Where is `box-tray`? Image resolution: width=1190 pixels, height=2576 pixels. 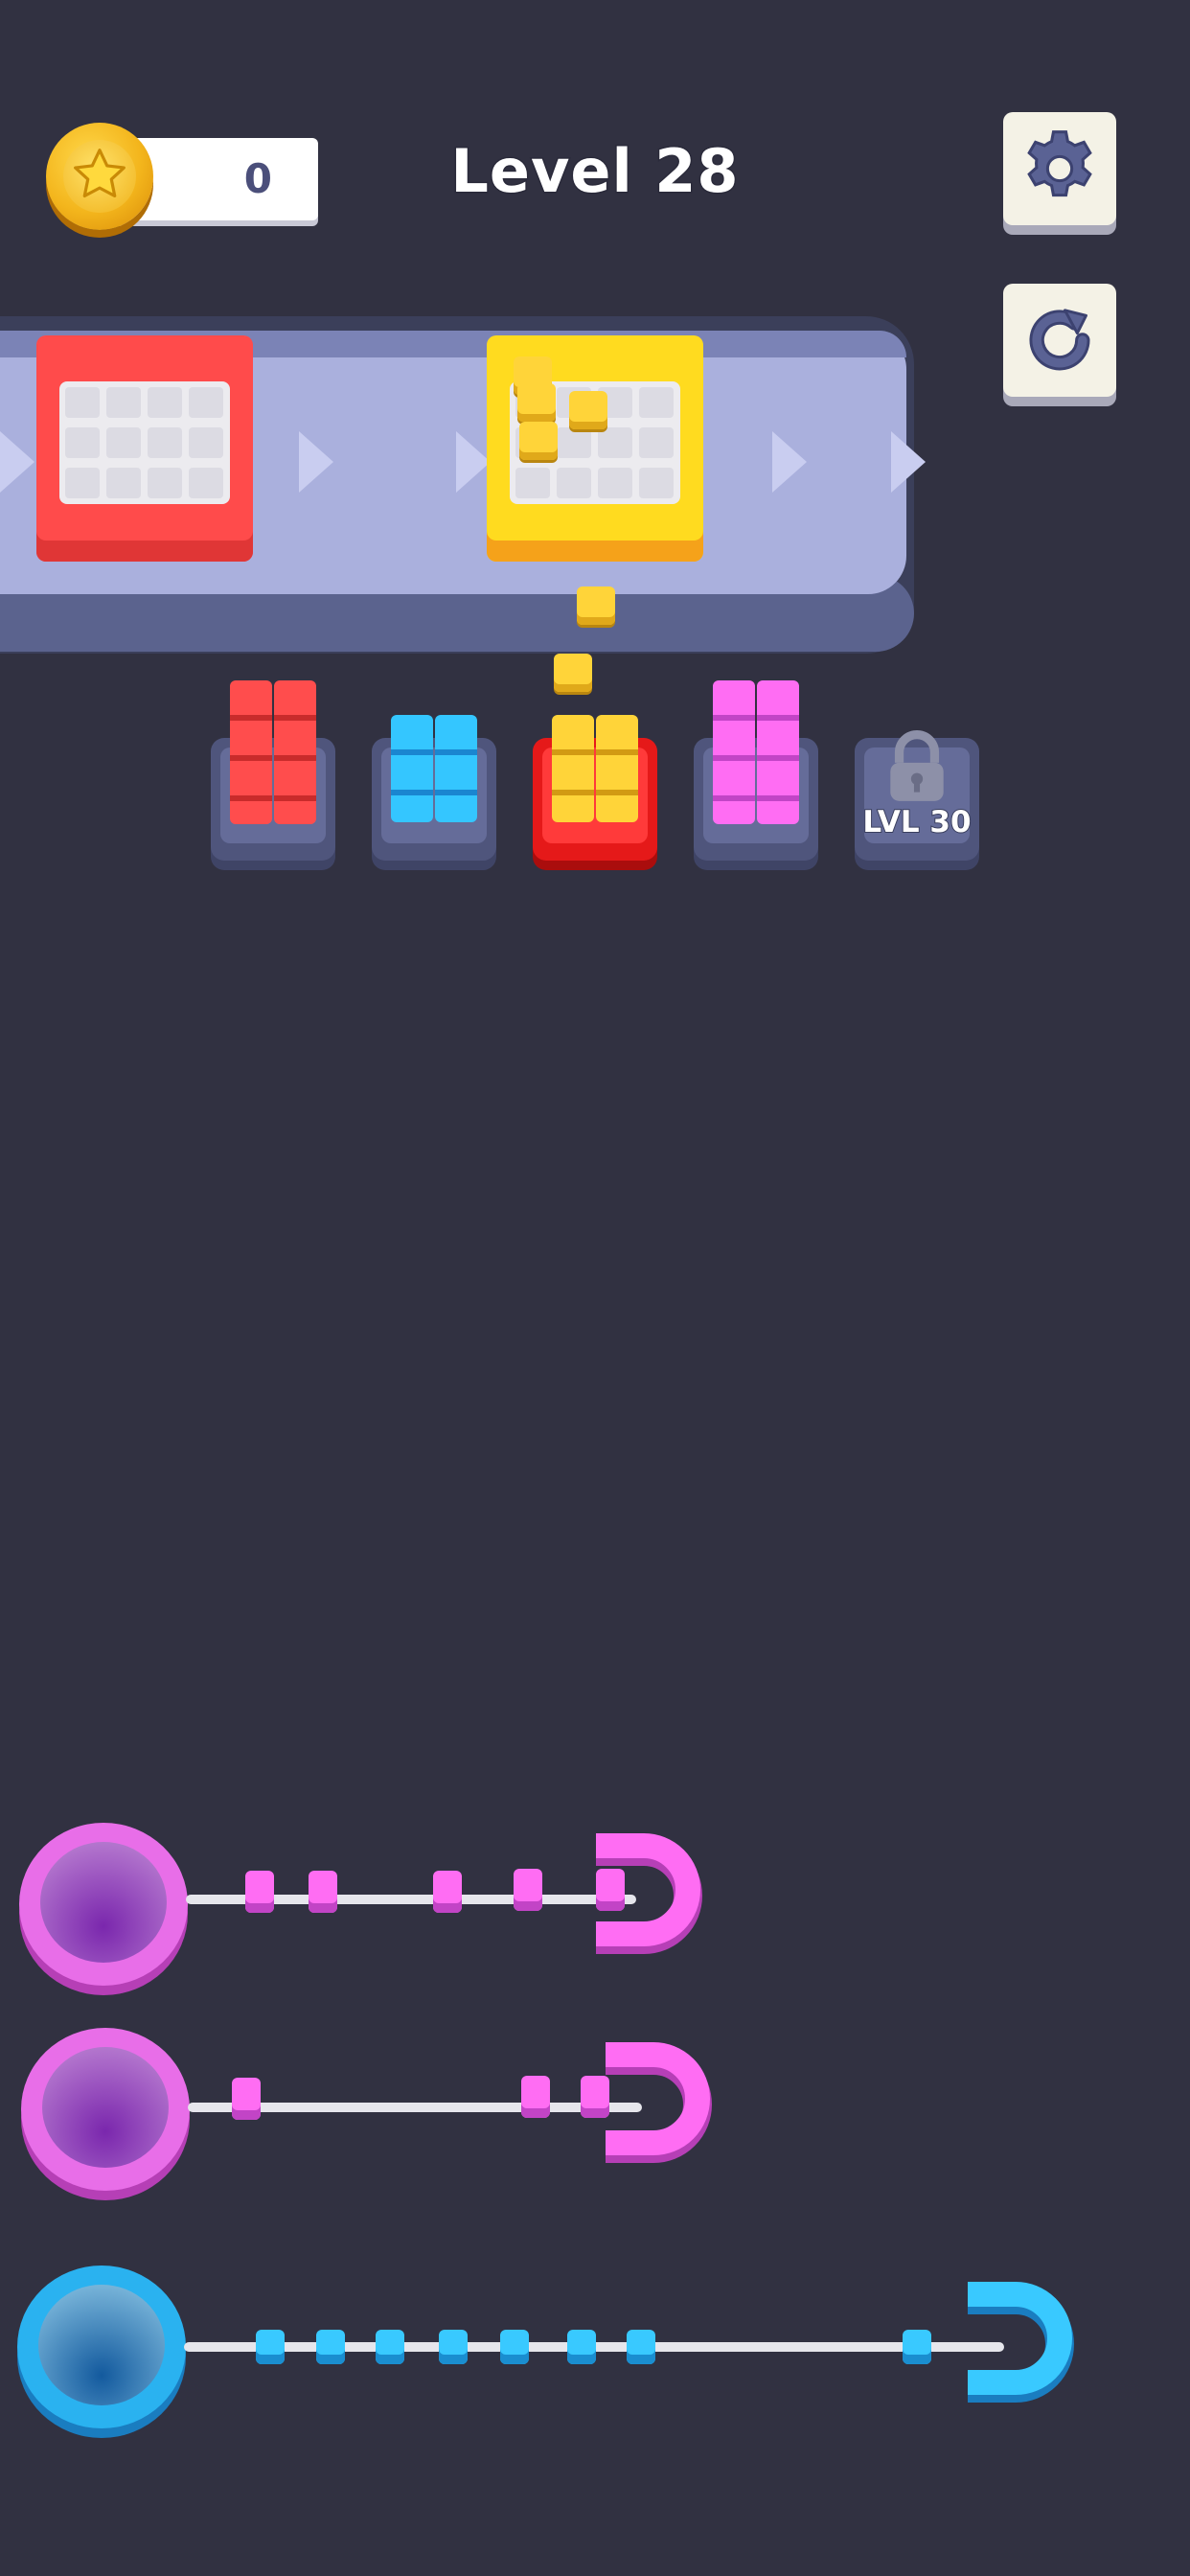 box-tray is located at coordinates (144, 443).